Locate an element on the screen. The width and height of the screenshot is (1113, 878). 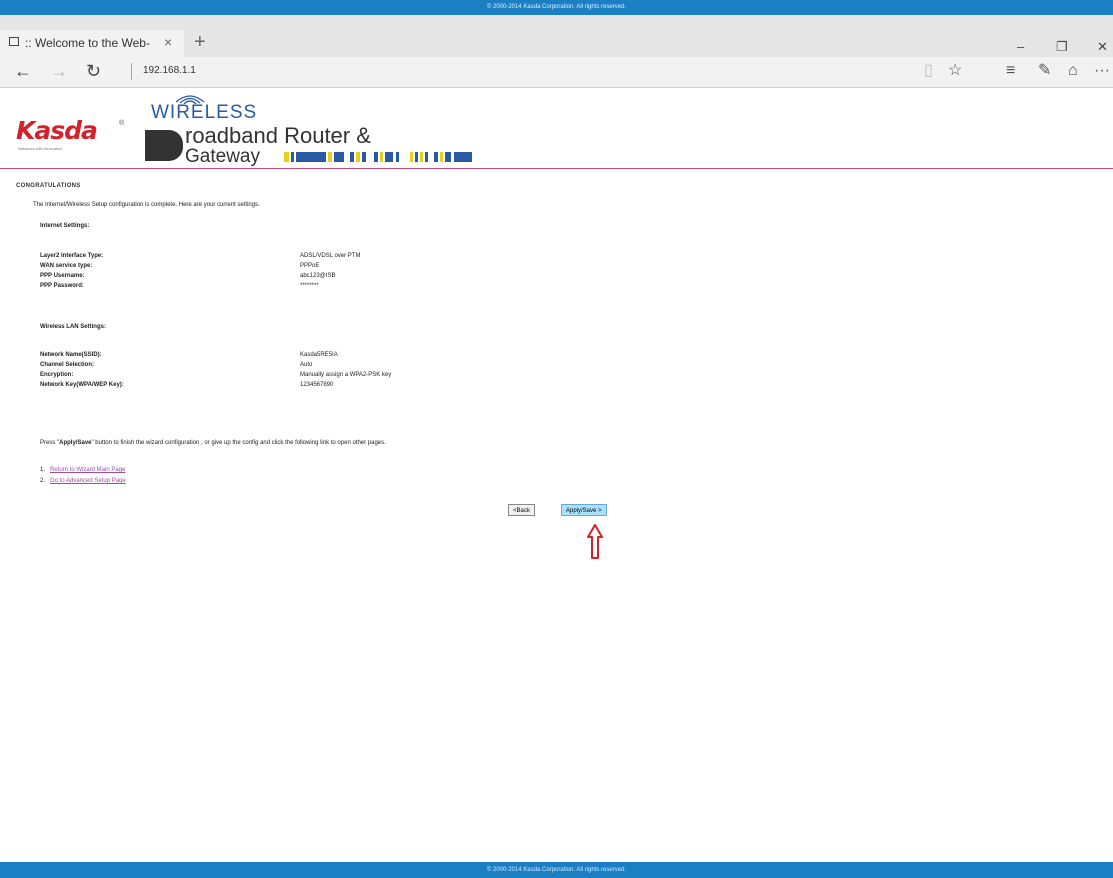
setting-value: abc123@ISB is located at coordinates (318, 276).